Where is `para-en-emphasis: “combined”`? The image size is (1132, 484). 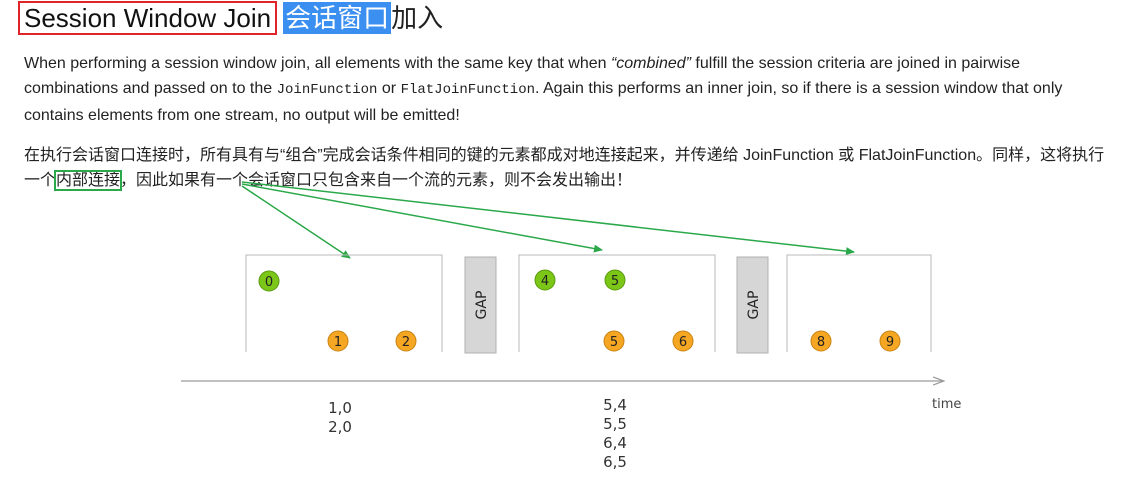 para-en-emphasis: “combined” is located at coordinates (650, 63).